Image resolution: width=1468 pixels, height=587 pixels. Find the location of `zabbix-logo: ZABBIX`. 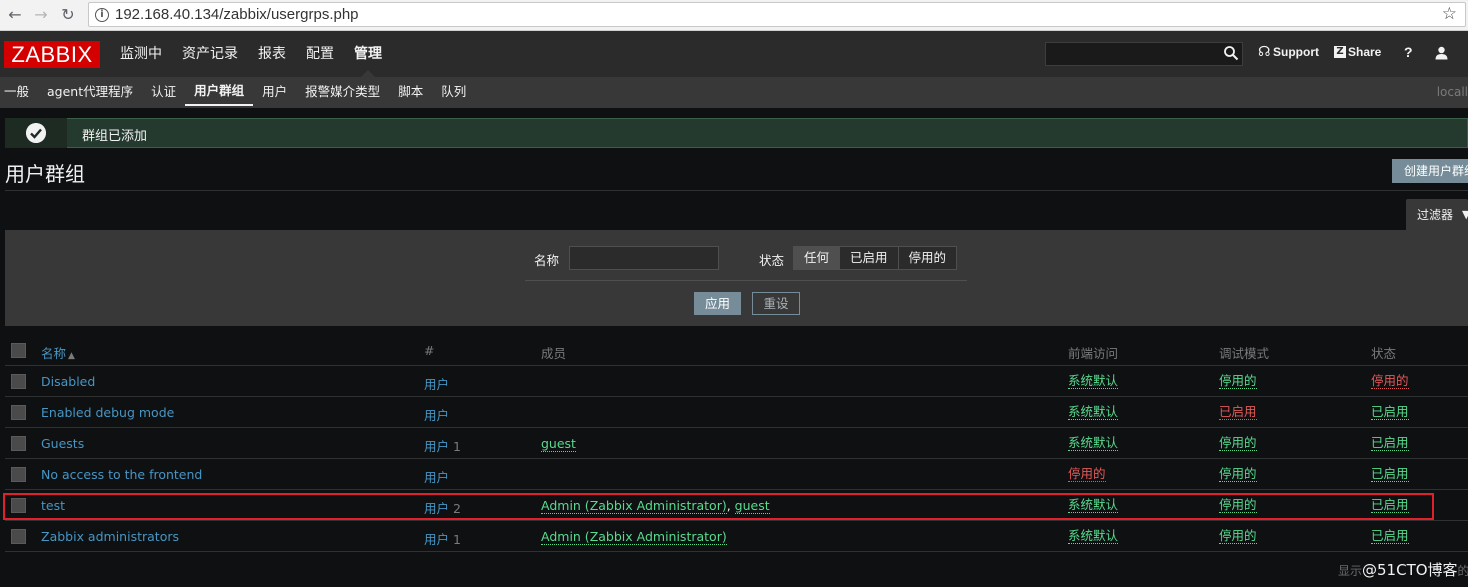

zabbix-logo: ZABBIX is located at coordinates (52, 54).